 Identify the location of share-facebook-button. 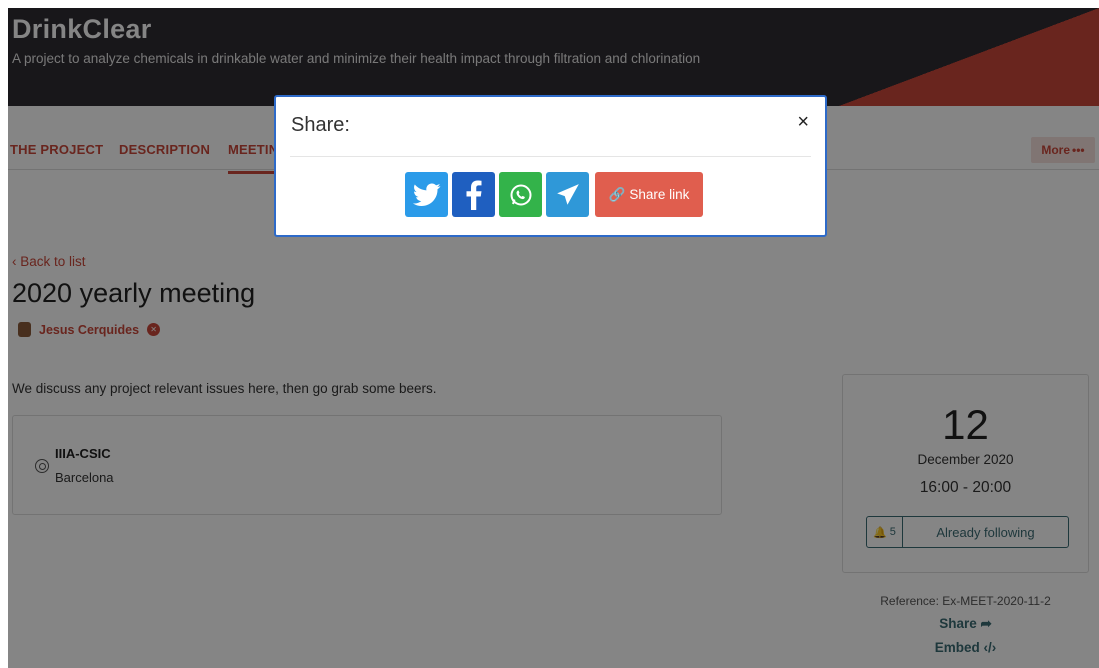
(473, 194).